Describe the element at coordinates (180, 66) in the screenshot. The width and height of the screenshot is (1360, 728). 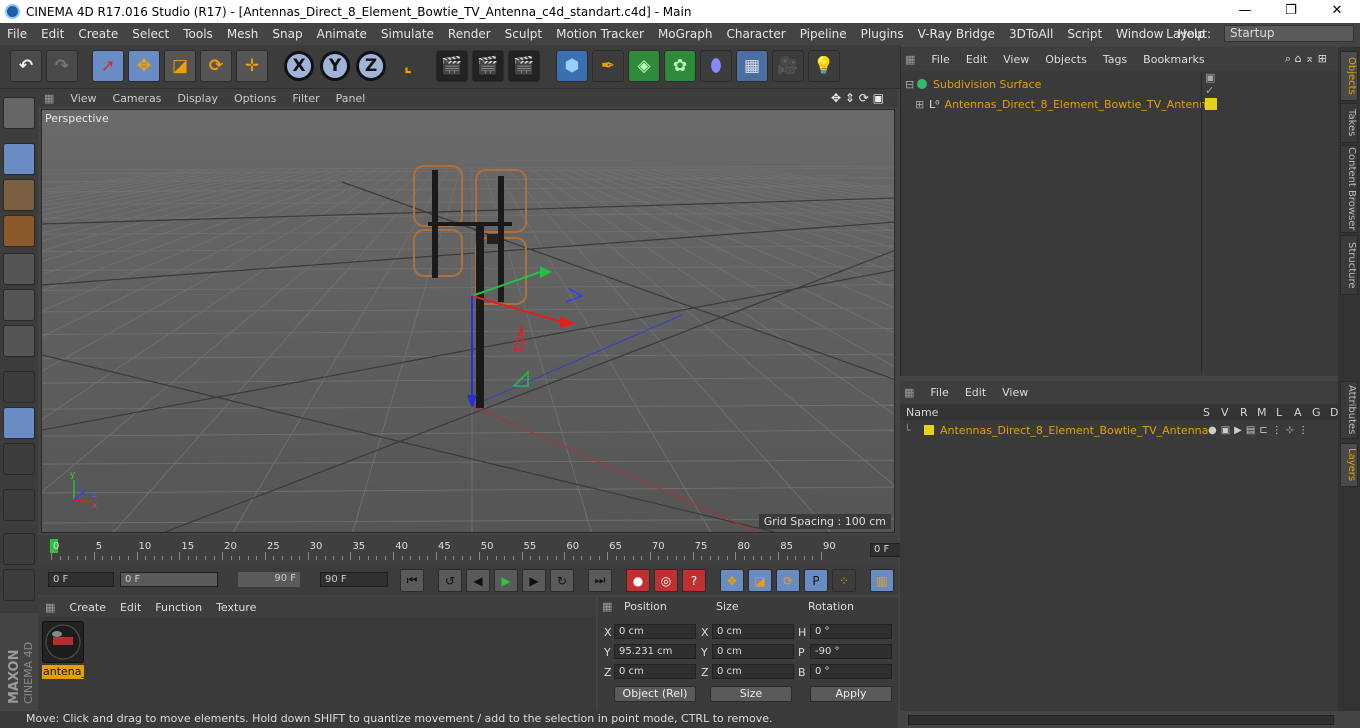
I see `scale-tool-button: ◪` at that location.